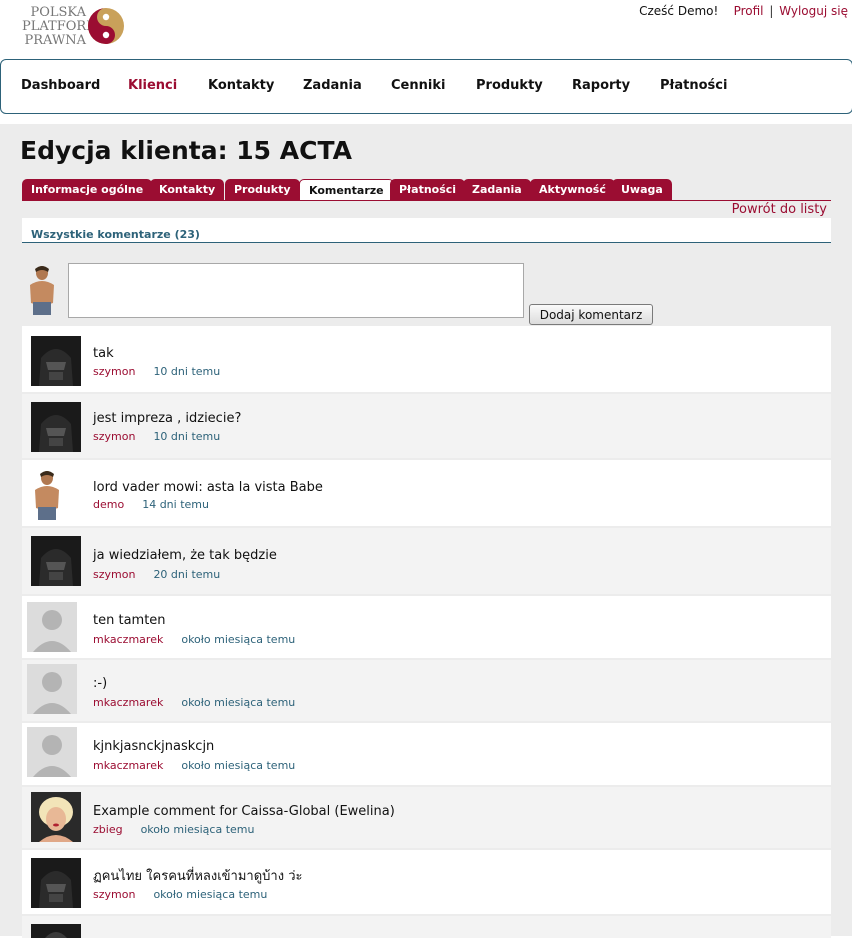 The width and height of the screenshot is (852, 938). I want to click on tab-produkty: Produkty, so click(262, 189).